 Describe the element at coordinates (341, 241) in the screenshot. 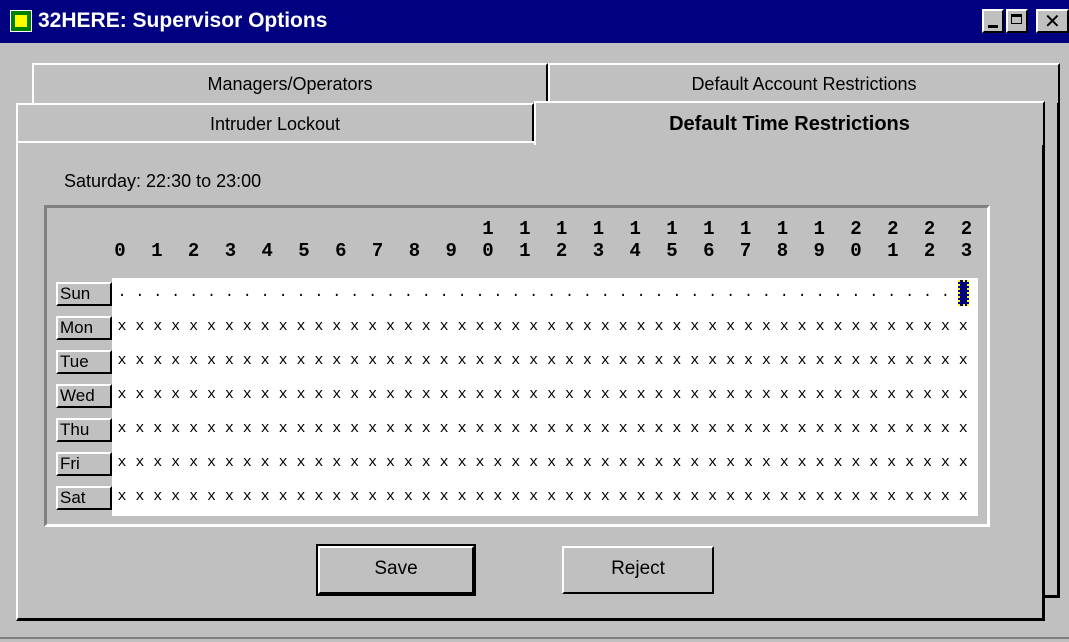

I see `hour-header-6: 6` at that location.